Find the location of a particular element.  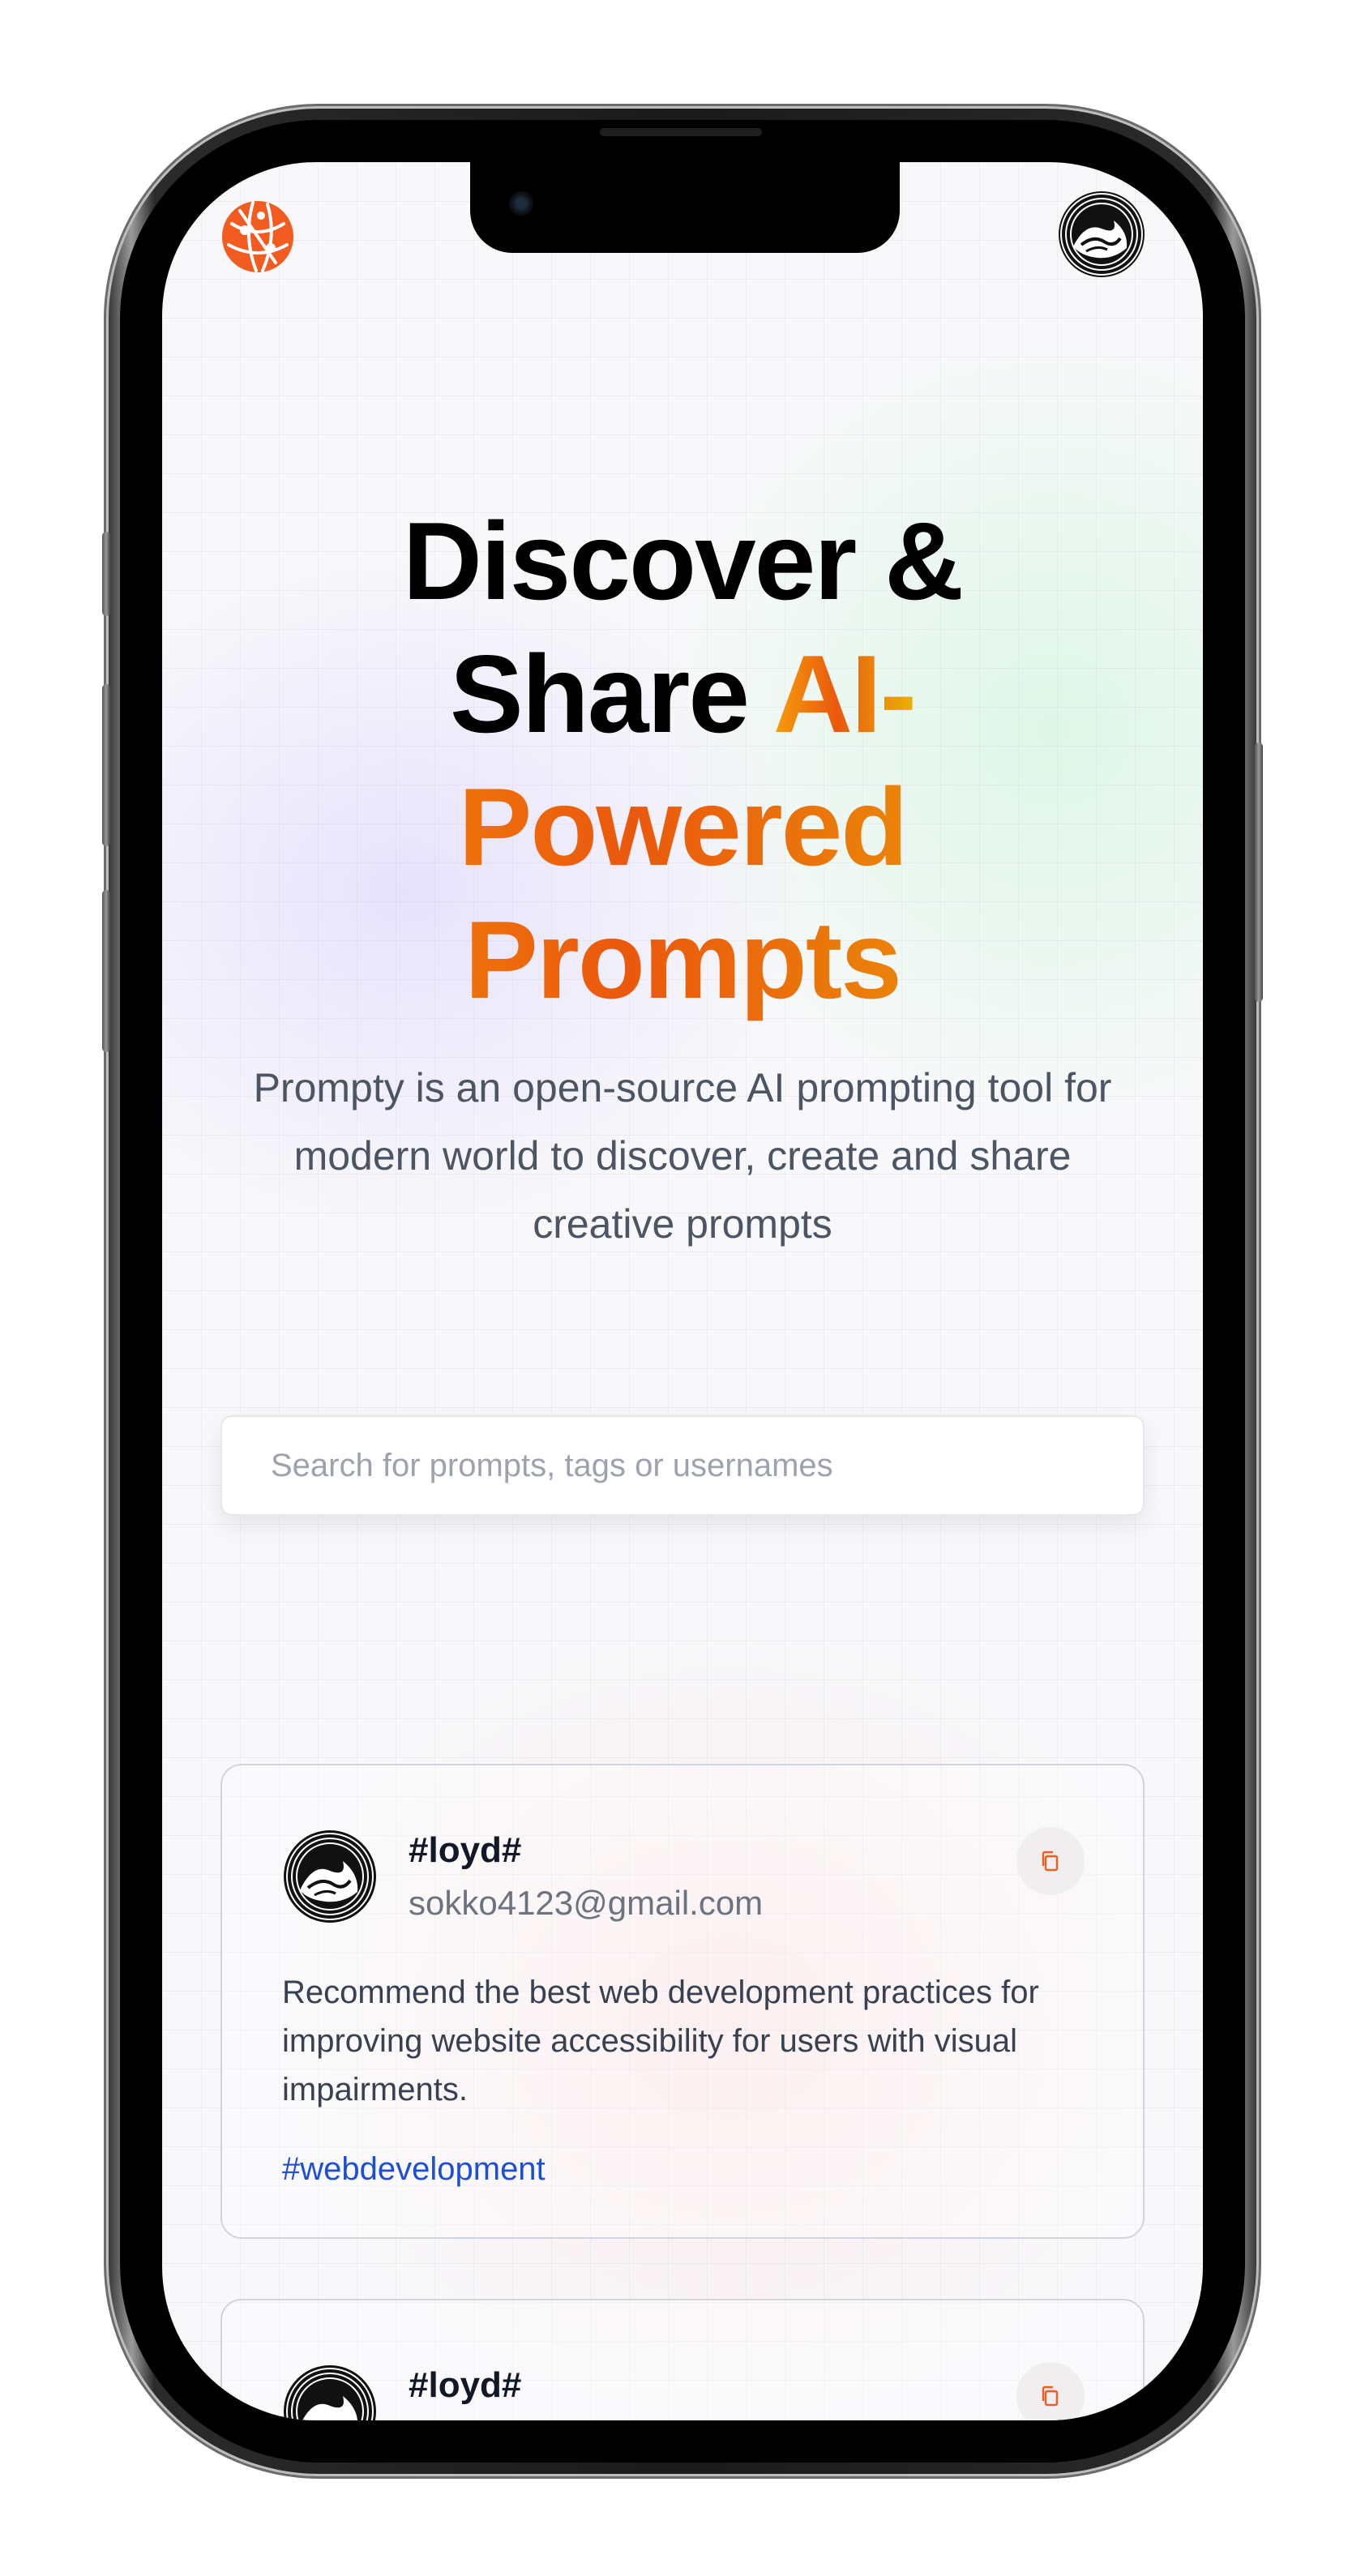

user-avatar-button is located at coordinates (1101, 234).